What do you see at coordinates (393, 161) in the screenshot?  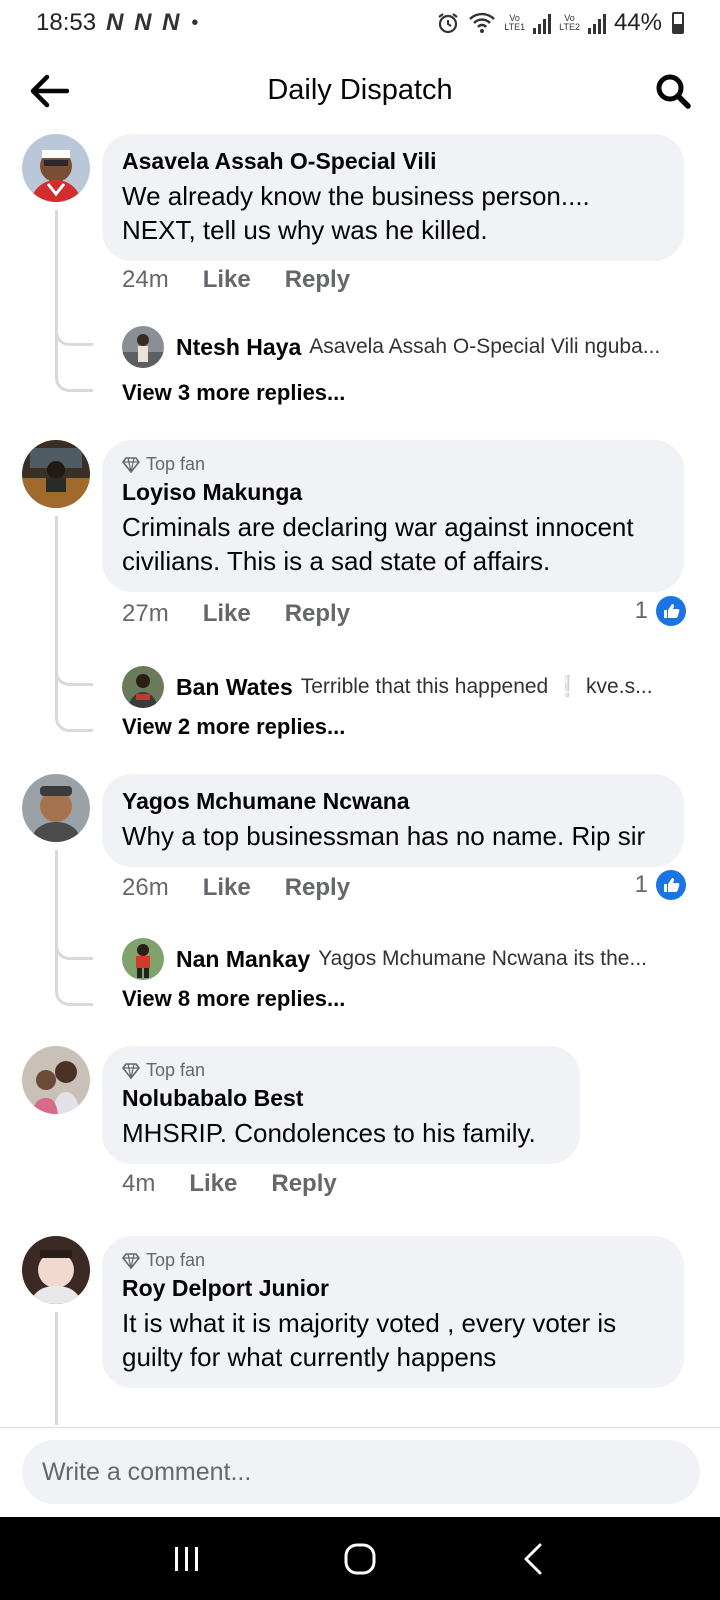 I see `comment-author: Asavela Assah O-Special Vili` at bounding box center [393, 161].